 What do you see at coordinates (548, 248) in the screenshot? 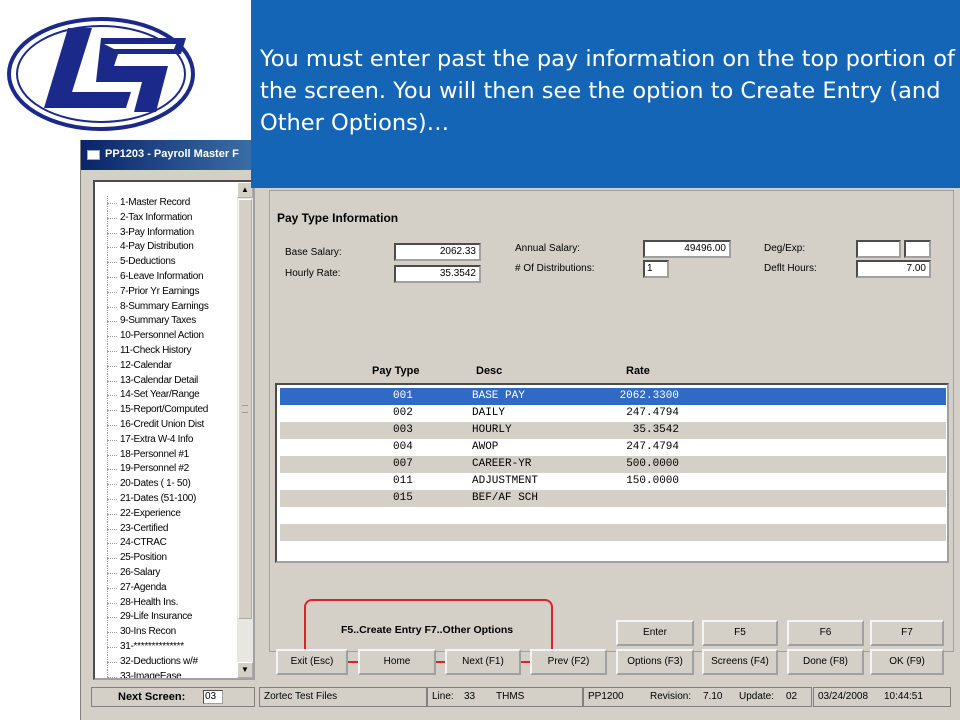
I see `annual-salary-label: Annual Salary:` at bounding box center [548, 248].